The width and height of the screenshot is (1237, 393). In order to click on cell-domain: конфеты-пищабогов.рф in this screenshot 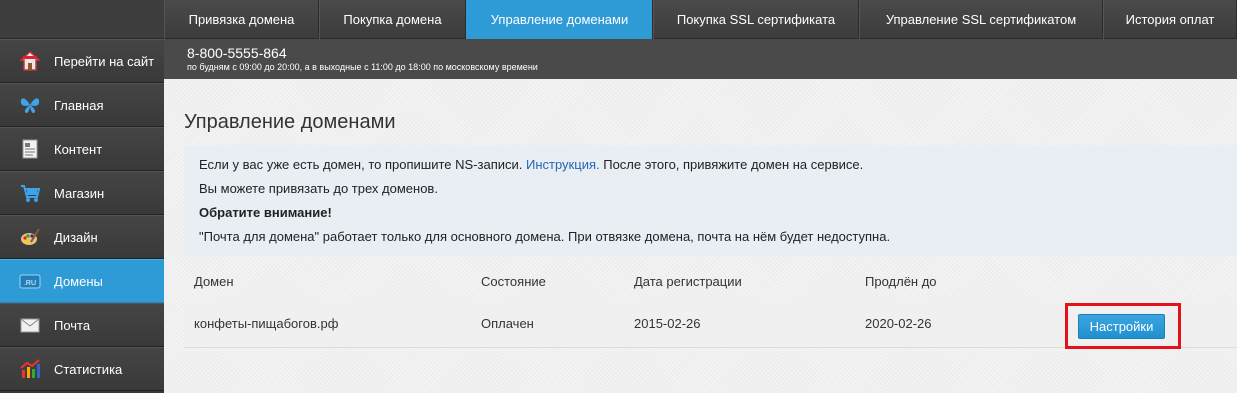, I will do `click(266, 323)`.